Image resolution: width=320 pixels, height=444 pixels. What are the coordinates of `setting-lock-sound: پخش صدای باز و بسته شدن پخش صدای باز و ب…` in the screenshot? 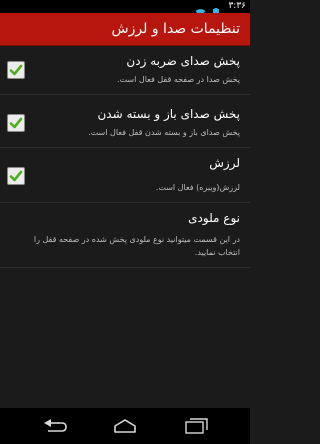 It's located at (125, 122).